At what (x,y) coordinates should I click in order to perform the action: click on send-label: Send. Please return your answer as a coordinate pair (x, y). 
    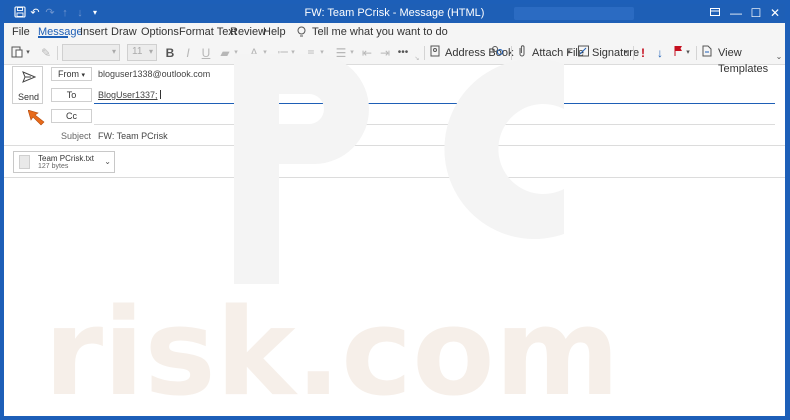
    Looking at the image, I should click on (28, 97).